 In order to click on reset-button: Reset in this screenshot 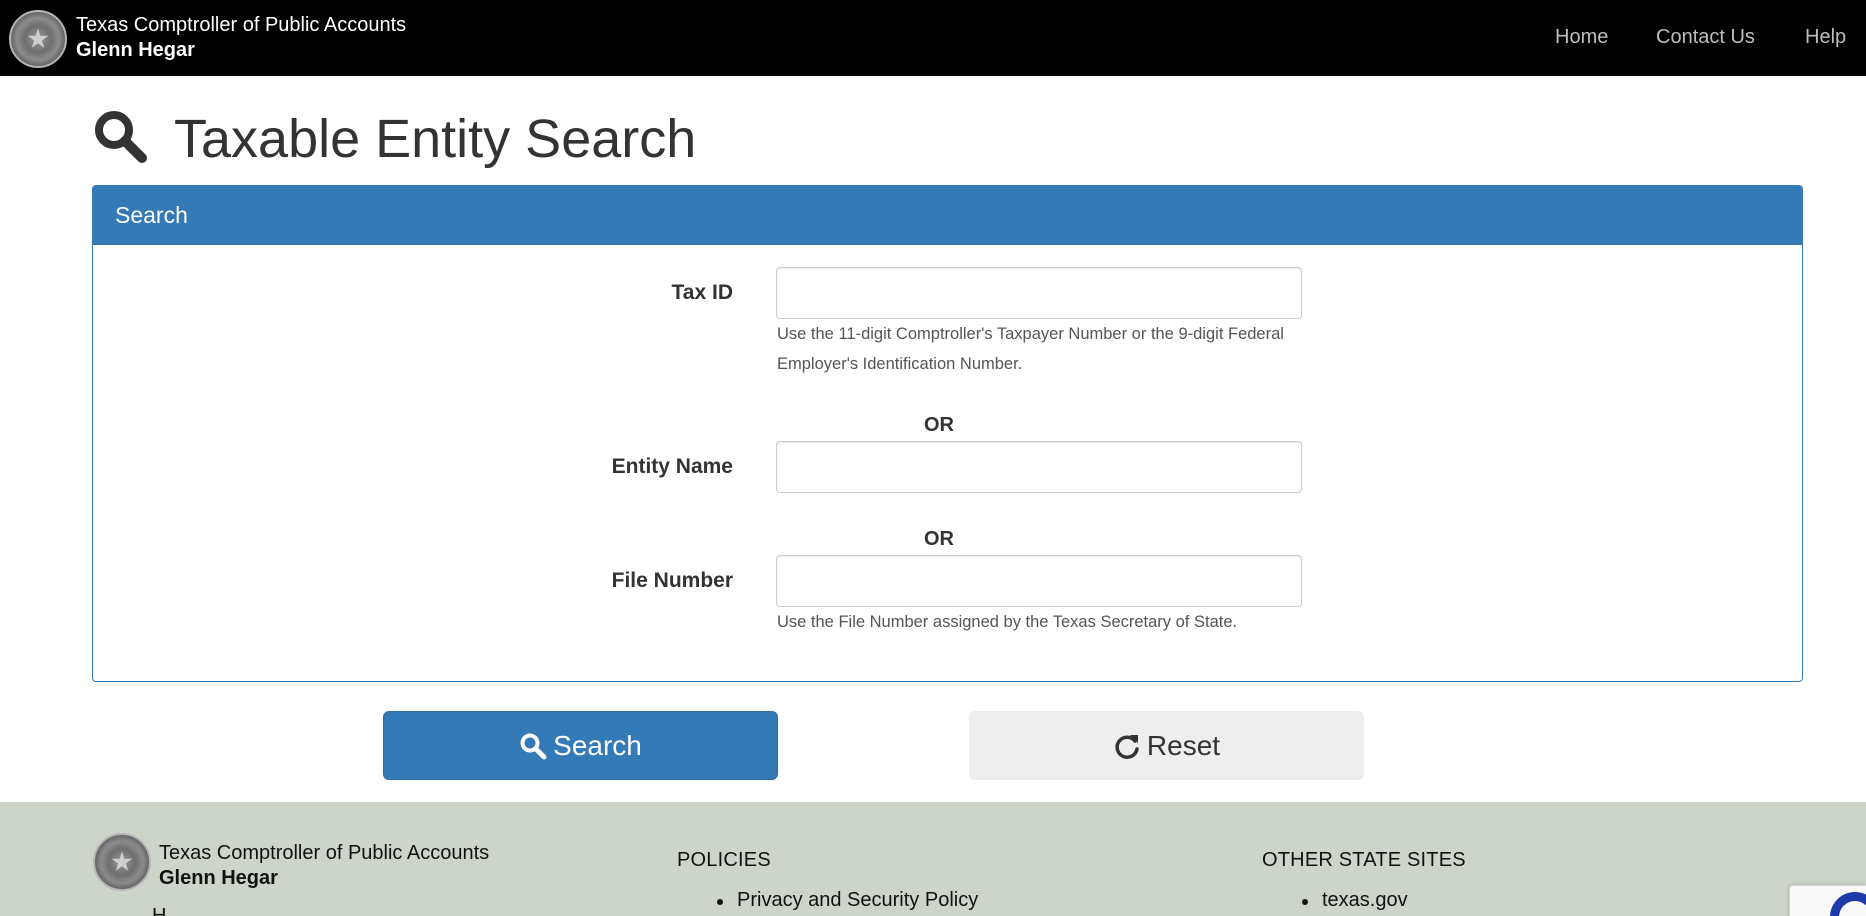, I will do `click(1166, 745)`.